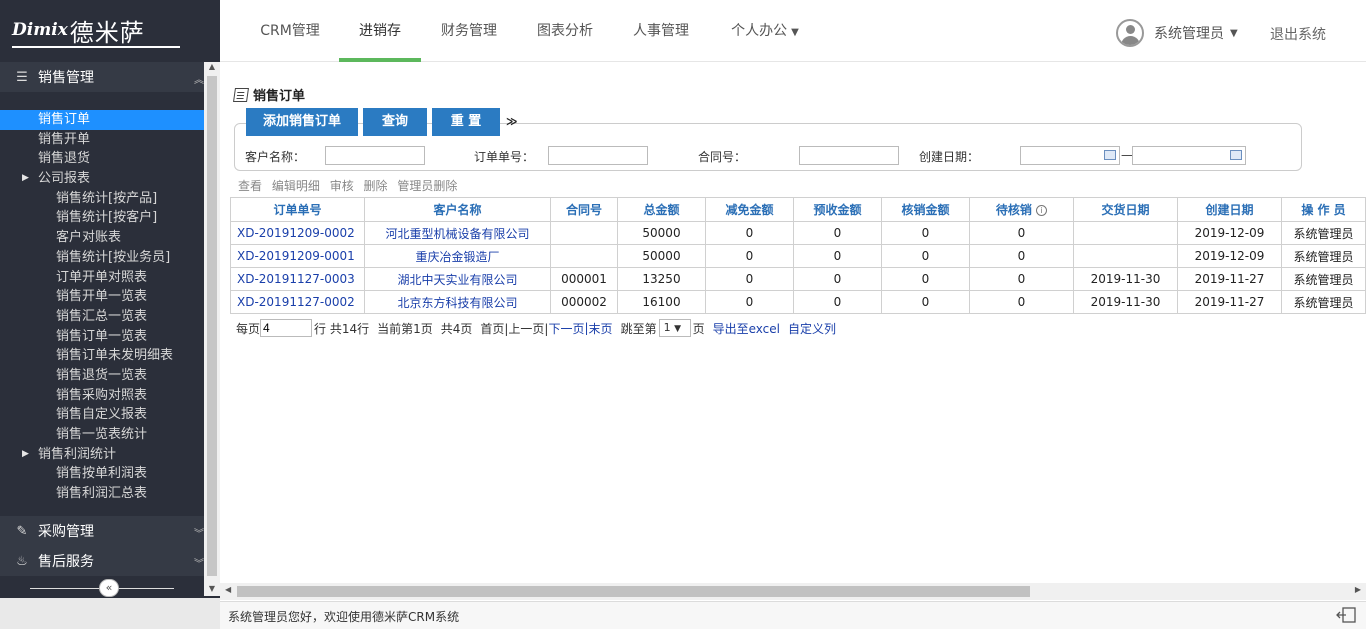 This screenshot has height=629, width=1366. I want to click on sidebar-item-stats-by-salesman: 销售统计[按业务员], so click(102, 258).